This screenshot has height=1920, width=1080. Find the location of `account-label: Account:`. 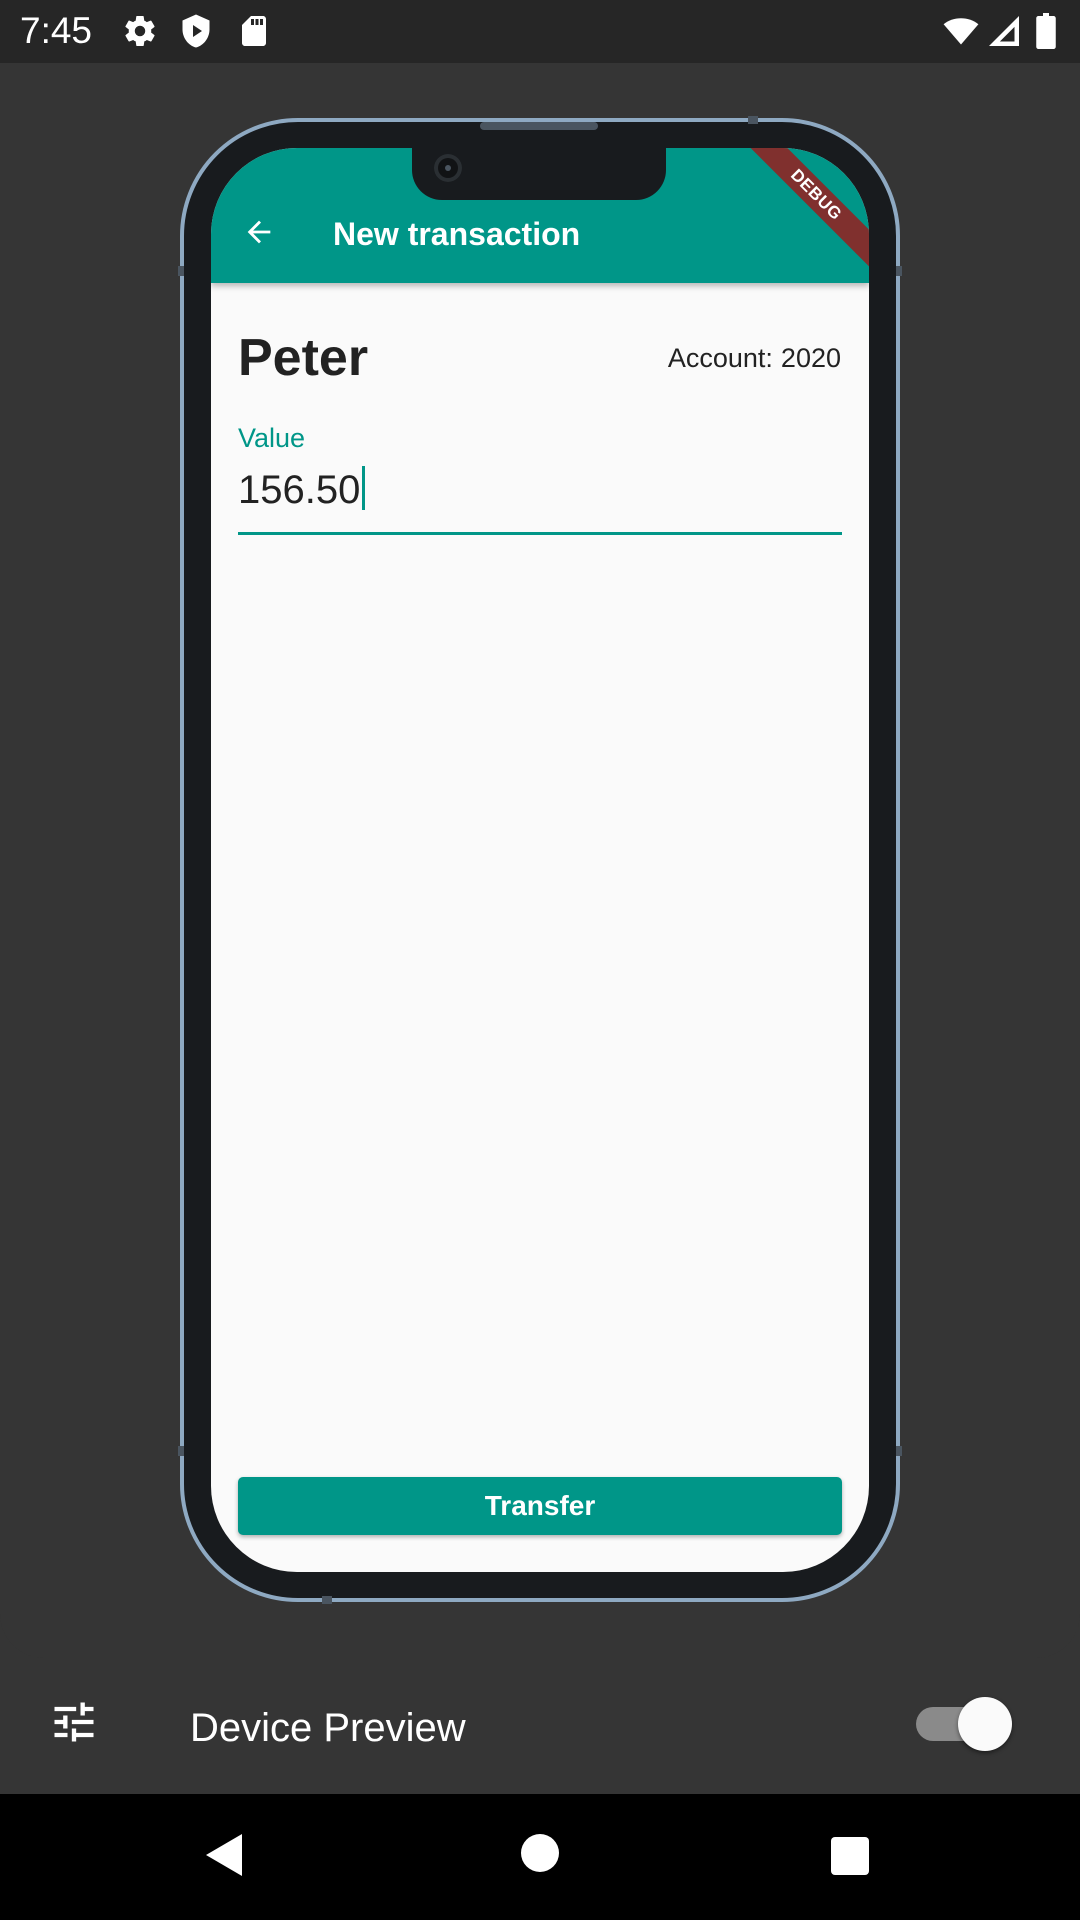

account-label: Account: is located at coordinates (720, 358).